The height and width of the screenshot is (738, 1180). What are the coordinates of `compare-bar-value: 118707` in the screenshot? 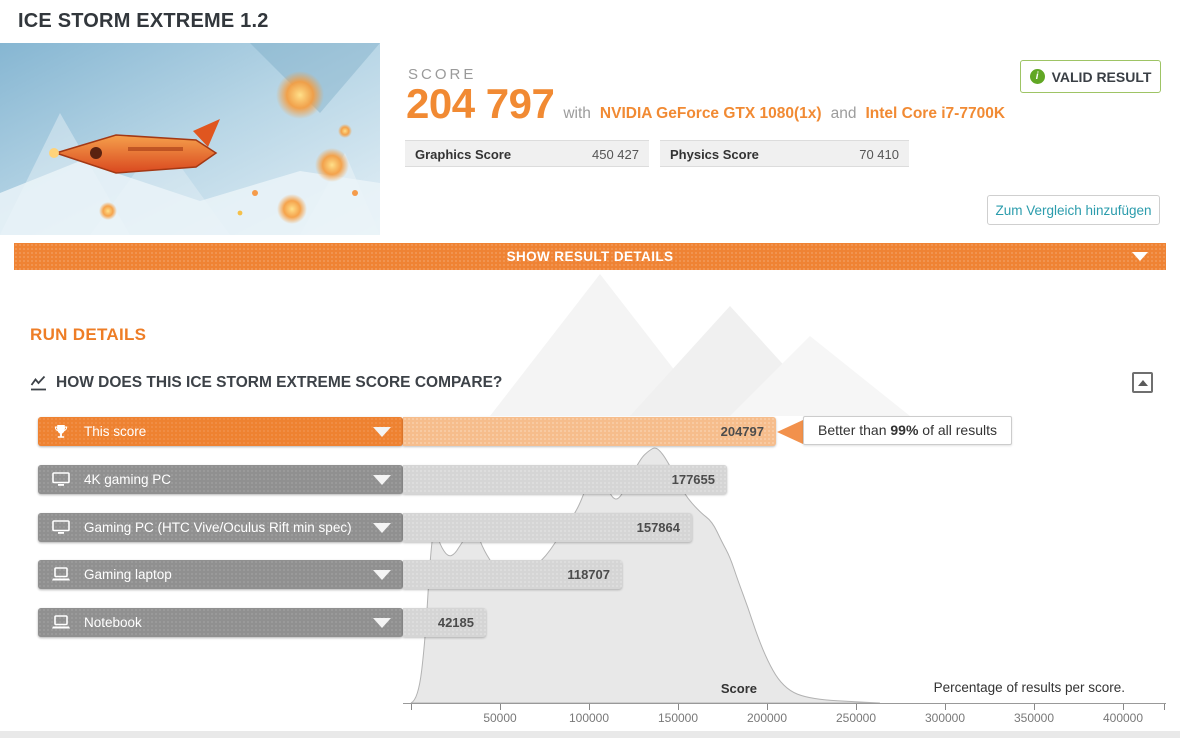 It's located at (588, 574).